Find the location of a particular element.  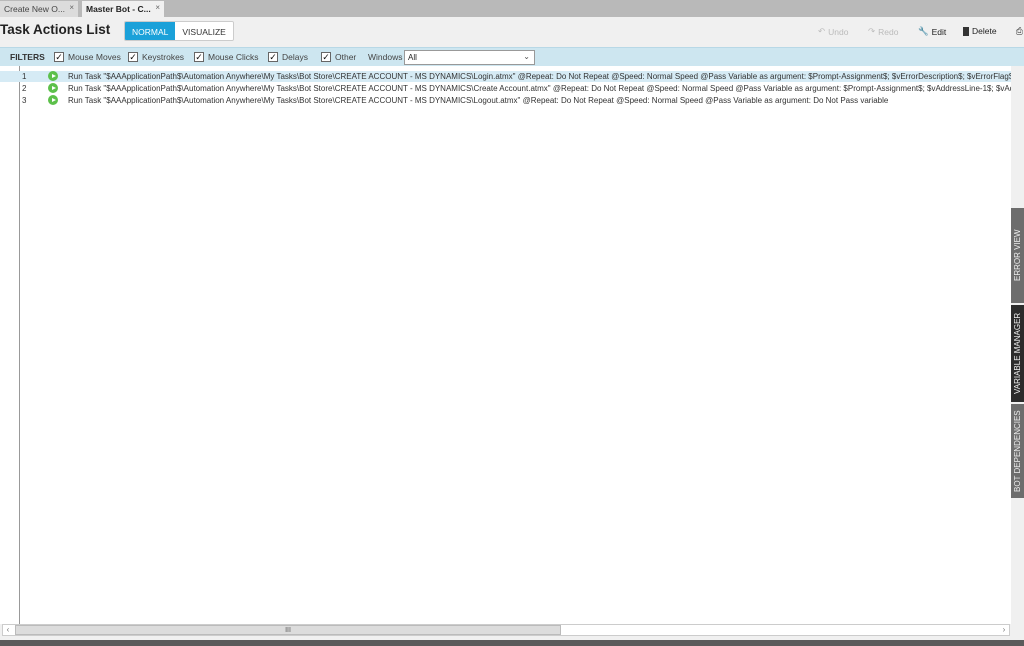

side-tab-error-view: ERROR VIEW is located at coordinates (1017, 255).